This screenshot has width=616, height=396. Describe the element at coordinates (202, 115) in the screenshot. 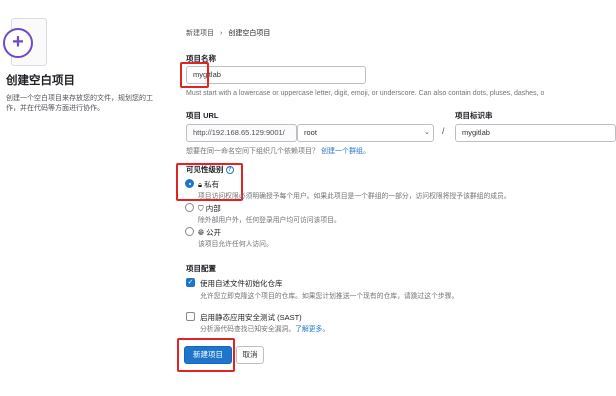

I see `project-url-label: 项目 URL` at that location.